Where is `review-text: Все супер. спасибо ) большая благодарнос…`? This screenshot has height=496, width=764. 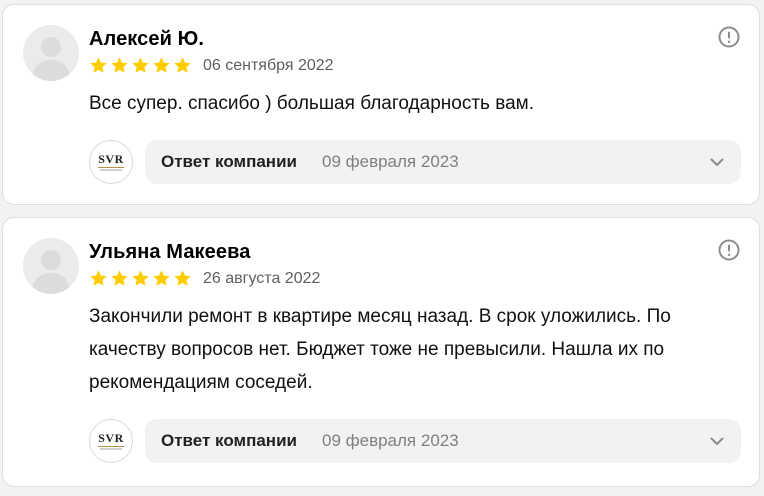 review-text: Все супер. спасибо ) большая благодарнос… is located at coordinates (311, 103).